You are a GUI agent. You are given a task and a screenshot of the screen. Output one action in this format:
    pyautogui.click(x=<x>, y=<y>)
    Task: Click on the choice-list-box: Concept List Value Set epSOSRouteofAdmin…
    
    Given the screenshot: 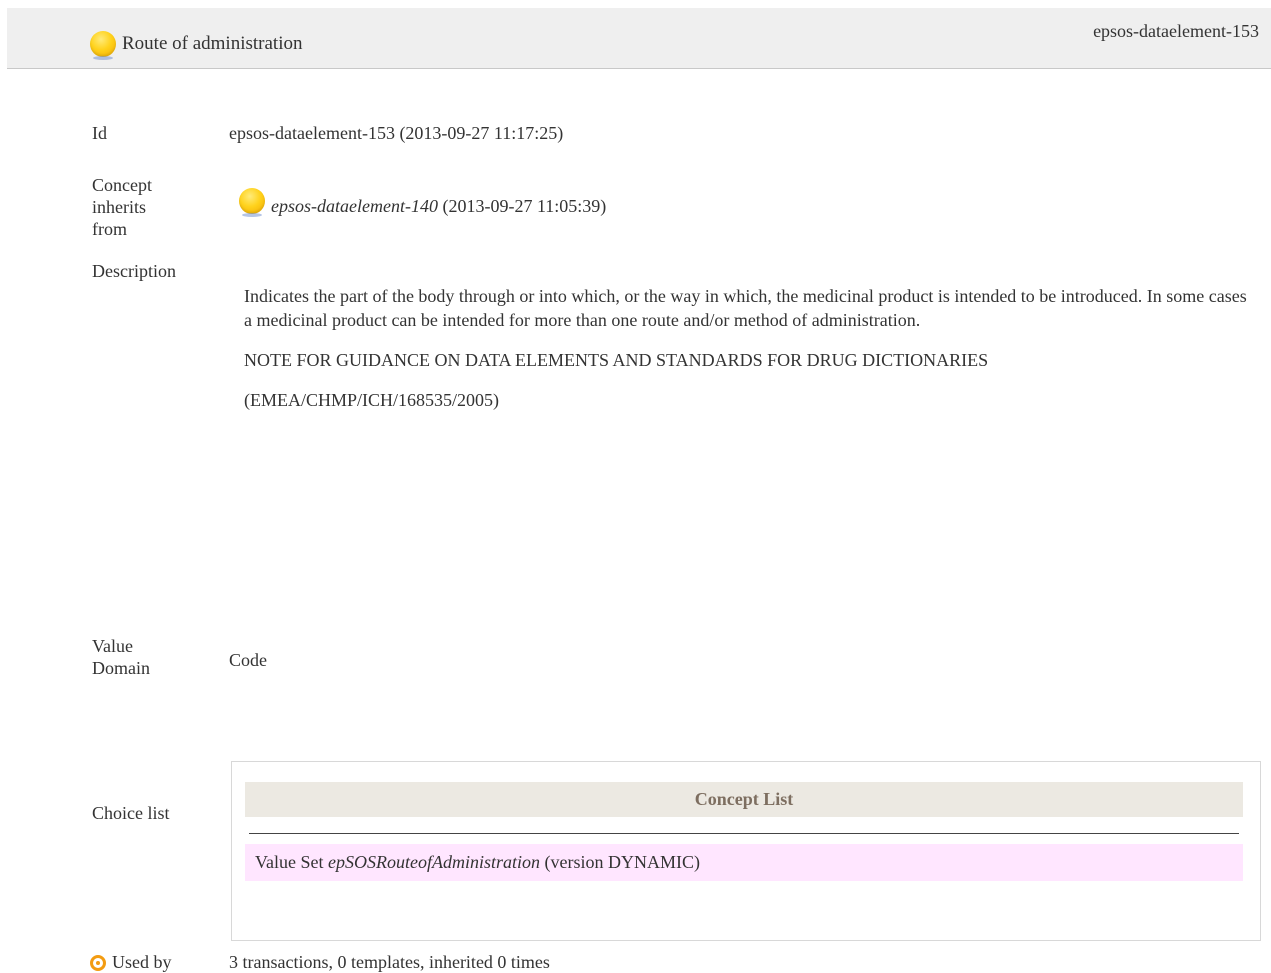 What is the action you would take?
    pyautogui.click(x=746, y=851)
    